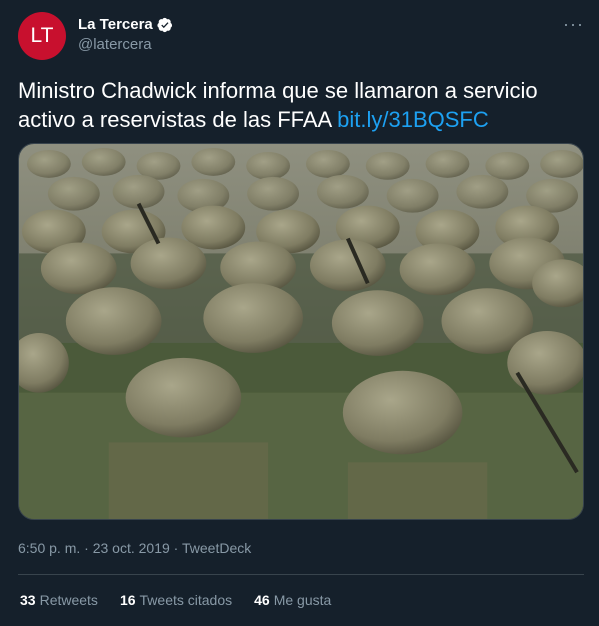  I want to click on tweet-header: LT La Tercera @latercera ···, so click(301, 37).